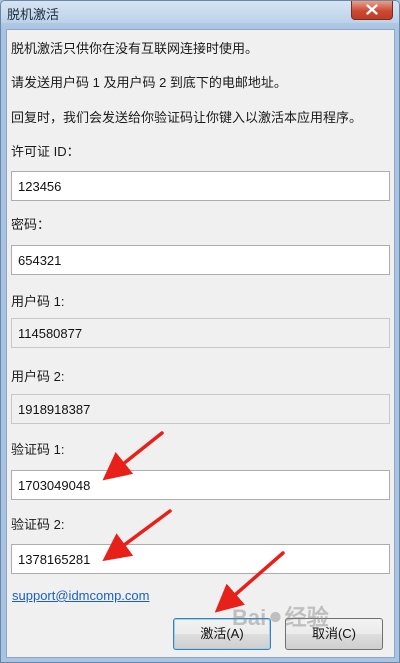 Image resolution: width=400 pixels, height=663 pixels. Describe the element at coordinates (38, 376) in the screenshot. I see `user-code-2-label: 用户码 2:` at that location.